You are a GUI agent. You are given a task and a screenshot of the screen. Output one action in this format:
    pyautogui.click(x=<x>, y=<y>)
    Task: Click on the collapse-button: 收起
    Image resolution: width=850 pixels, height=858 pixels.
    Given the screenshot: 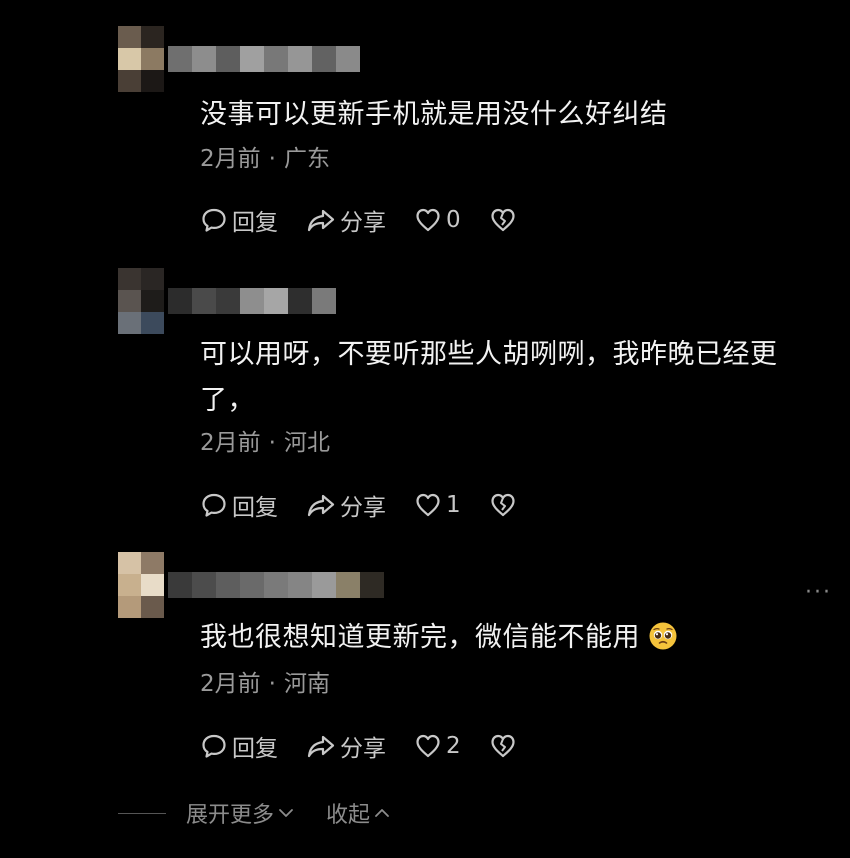 What is the action you would take?
    pyautogui.click(x=359, y=813)
    